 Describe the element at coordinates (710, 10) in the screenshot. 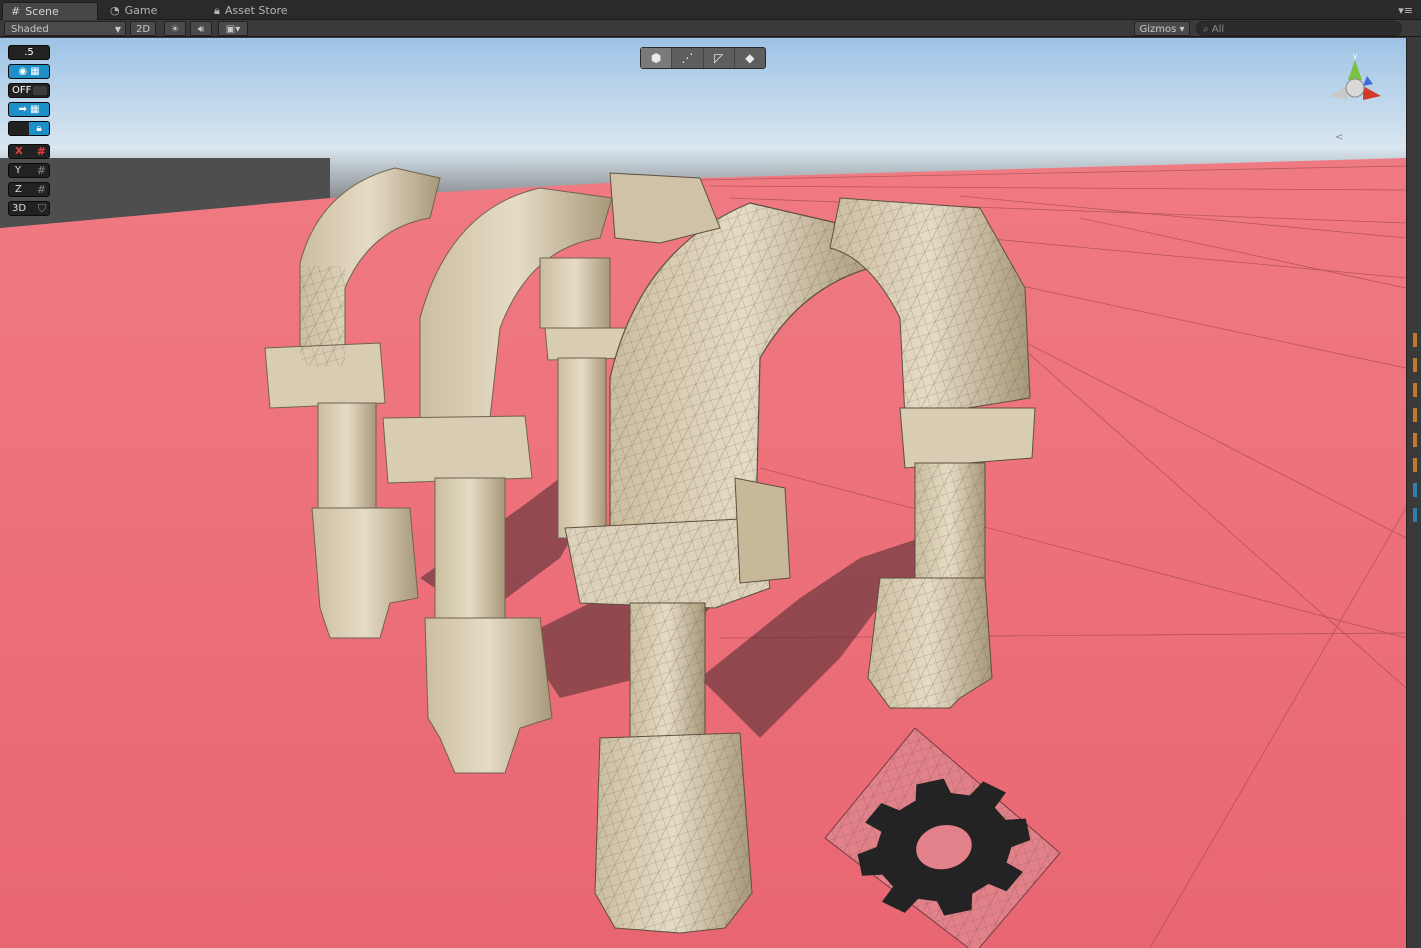

I see `window-tab-bar: # Scene ◔ Game 🔒︎ Asset Store ▾≡` at that location.